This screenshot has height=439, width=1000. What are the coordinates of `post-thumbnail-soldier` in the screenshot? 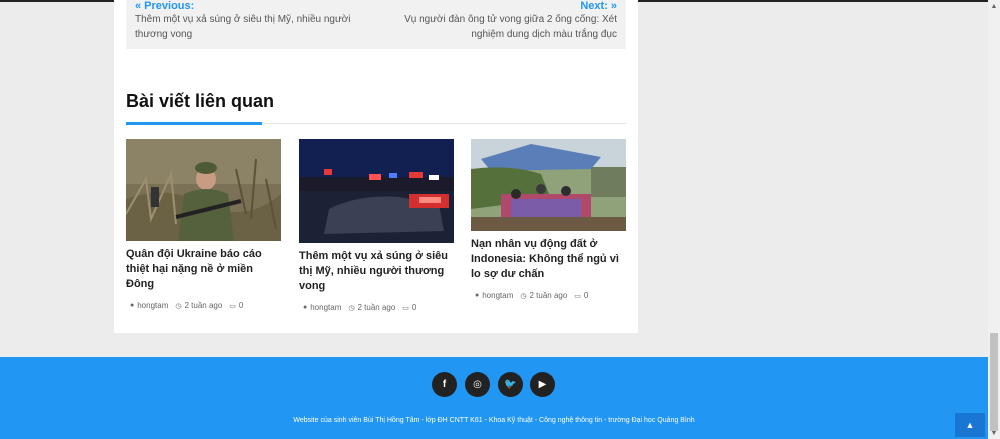 It's located at (203, 190).